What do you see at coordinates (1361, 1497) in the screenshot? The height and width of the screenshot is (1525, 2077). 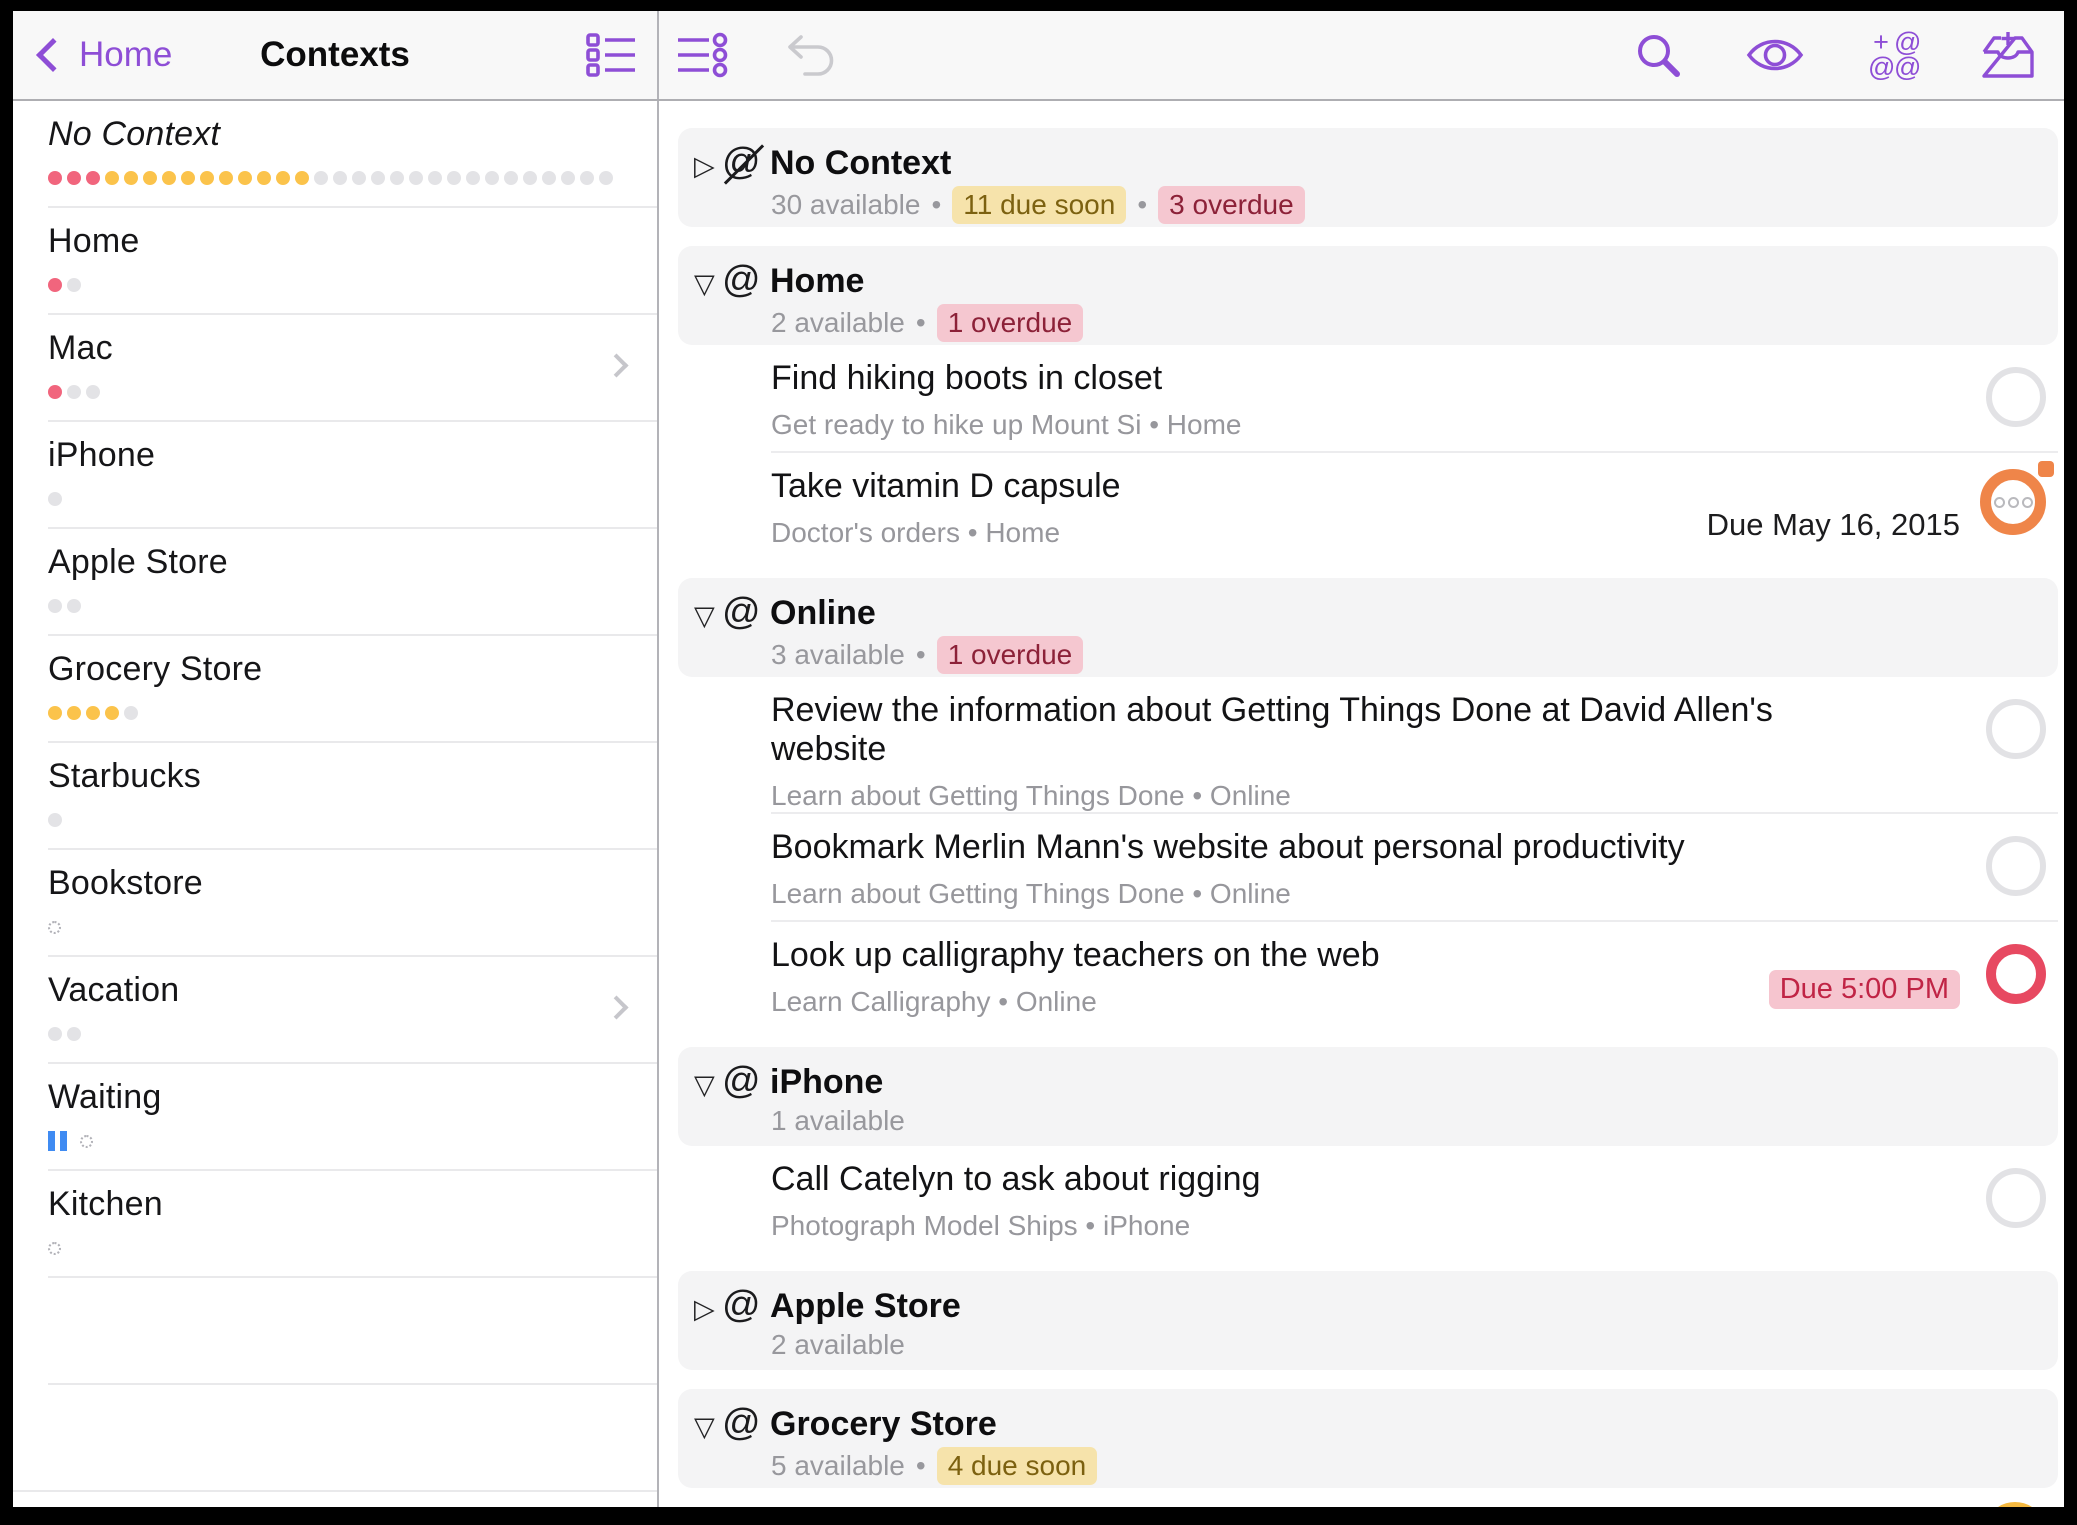 I see `task-row: Buy carrots` at bounding box center [1361, 1497].